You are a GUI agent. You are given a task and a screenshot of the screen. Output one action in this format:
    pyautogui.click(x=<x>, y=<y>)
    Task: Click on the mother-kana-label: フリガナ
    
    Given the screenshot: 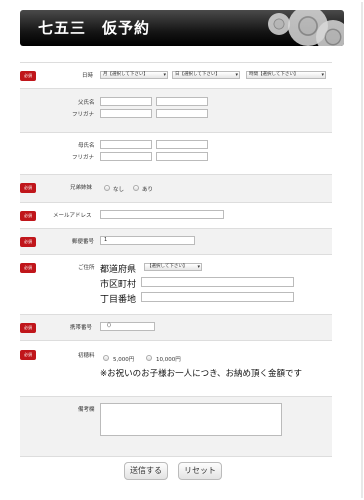 What is the action you would take?
    pyautogui.click(x=83, y=158)
    